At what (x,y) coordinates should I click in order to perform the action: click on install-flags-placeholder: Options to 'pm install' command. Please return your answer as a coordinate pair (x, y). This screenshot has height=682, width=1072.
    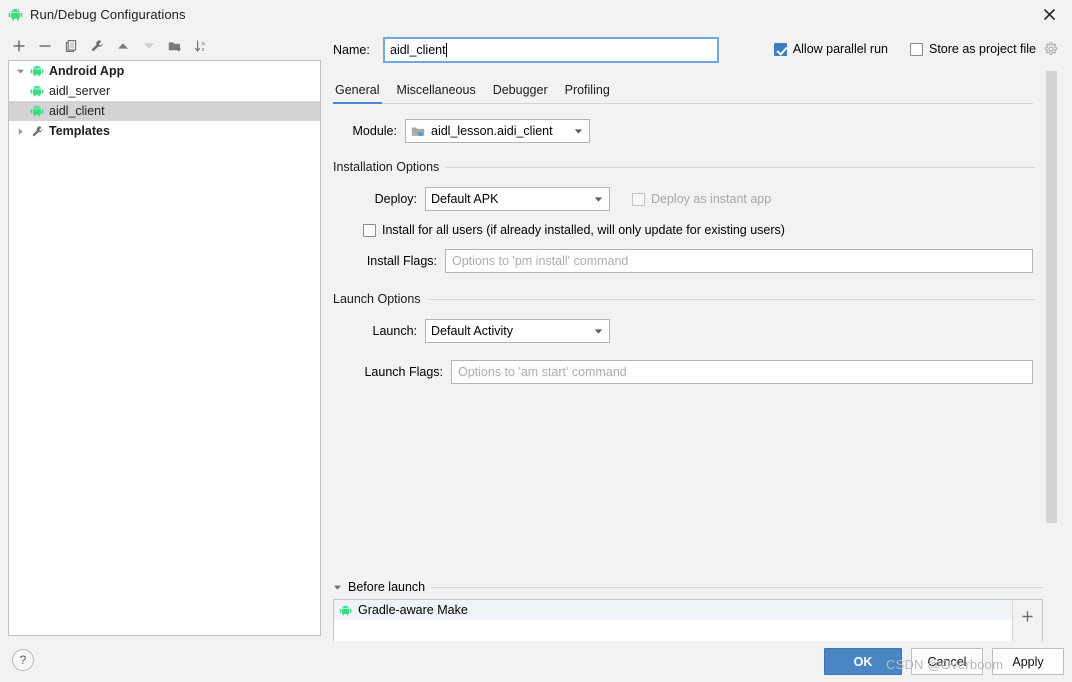
    Looking at the image, I should click on (540, 261).